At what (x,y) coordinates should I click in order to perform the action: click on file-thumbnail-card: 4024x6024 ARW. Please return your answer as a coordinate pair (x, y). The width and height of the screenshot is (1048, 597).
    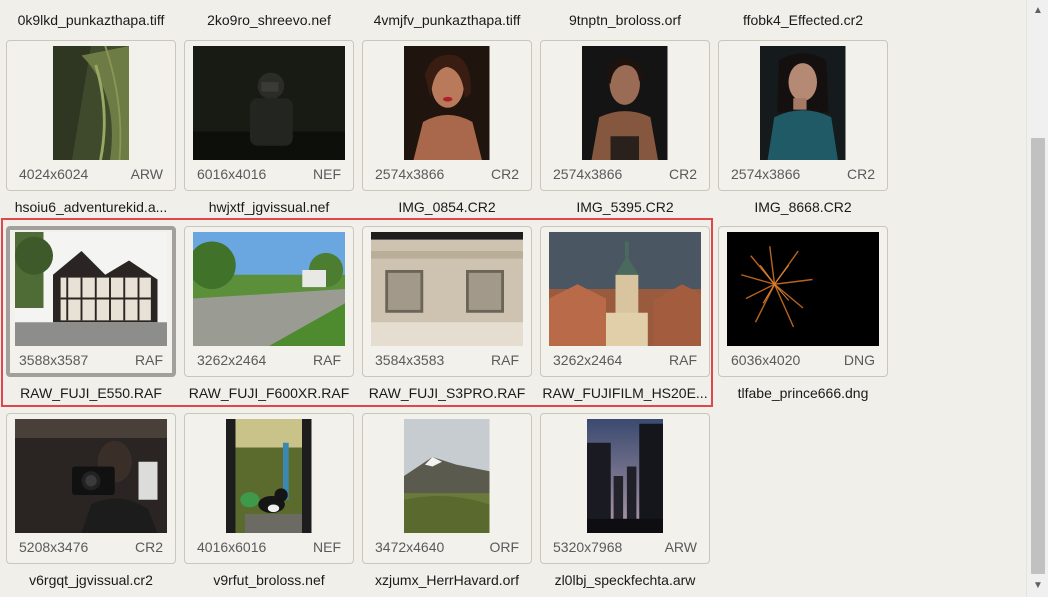
    Looking at the image, I should click on (91, 115).